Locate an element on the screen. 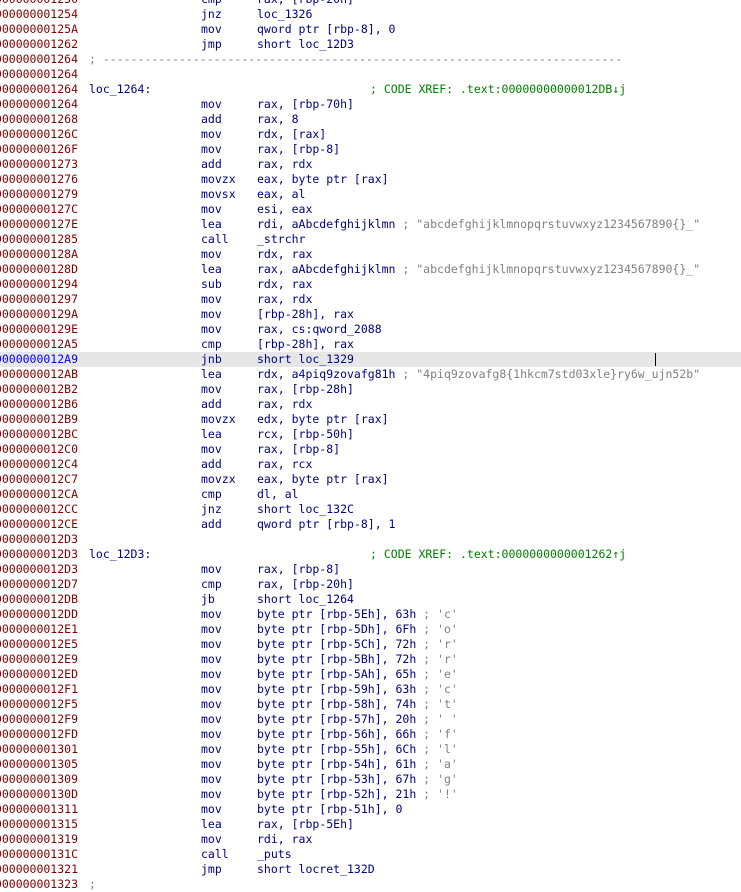  disasm-line: 00000000012D7 cmp rax, [rbp-20h] is located at coordinates (370, 584).